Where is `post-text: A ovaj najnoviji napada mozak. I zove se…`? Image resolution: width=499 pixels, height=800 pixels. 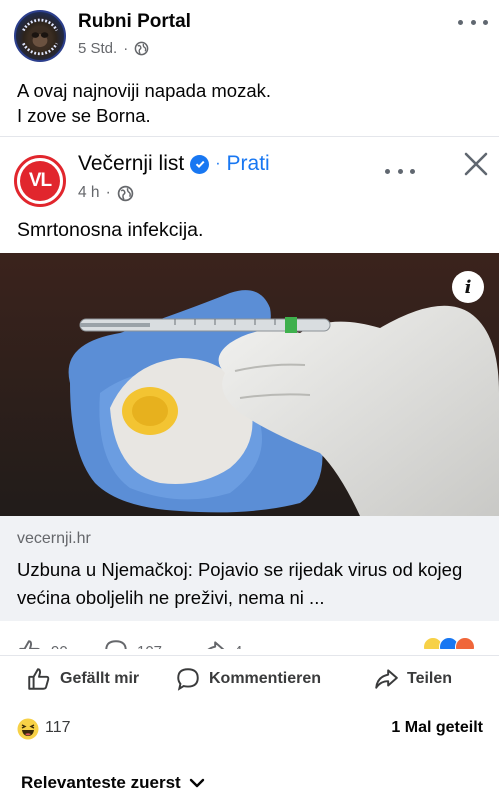
post-text: A ovaj najnoviji napada mozak. I zove se… is located at coordinates (144, 103).